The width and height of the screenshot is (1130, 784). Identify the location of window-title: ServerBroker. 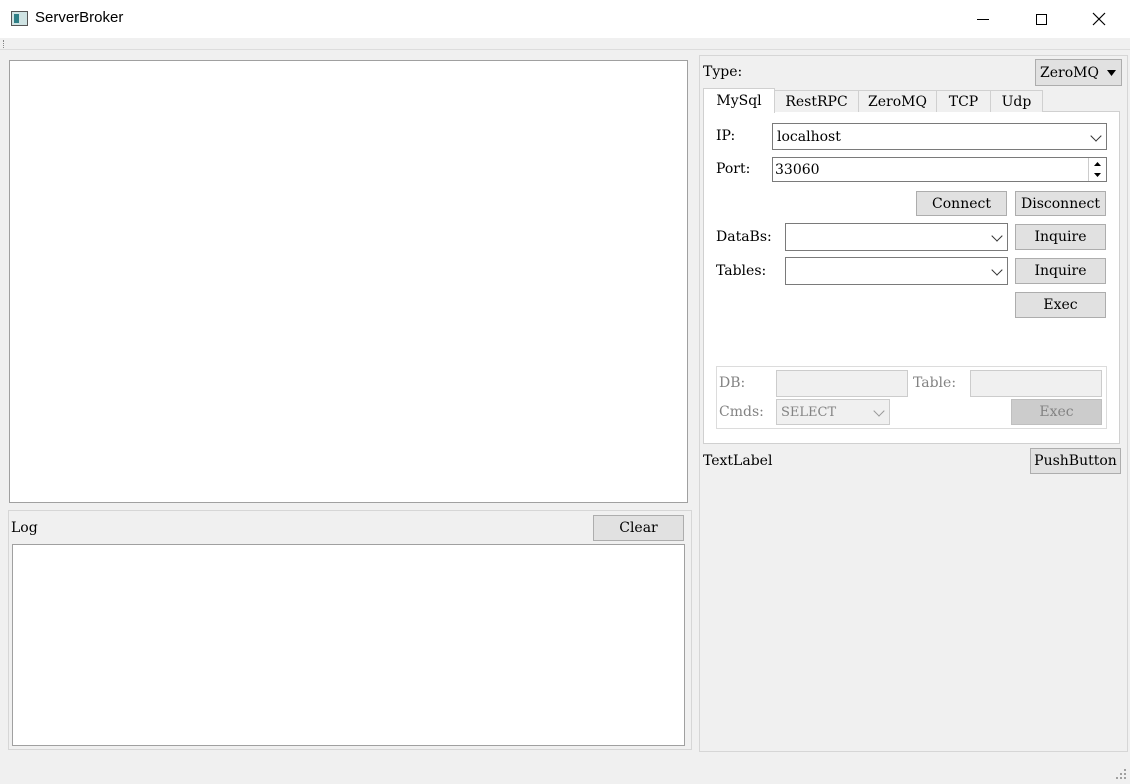
(79, 17).